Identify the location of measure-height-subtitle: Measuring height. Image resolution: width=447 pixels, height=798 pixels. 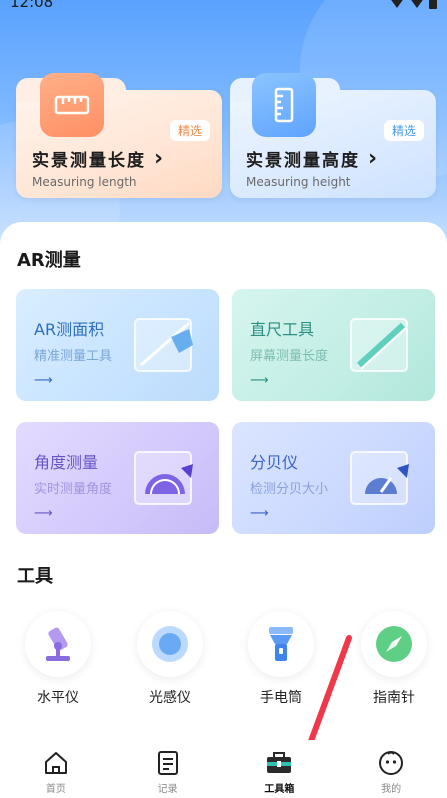
(298, 182).